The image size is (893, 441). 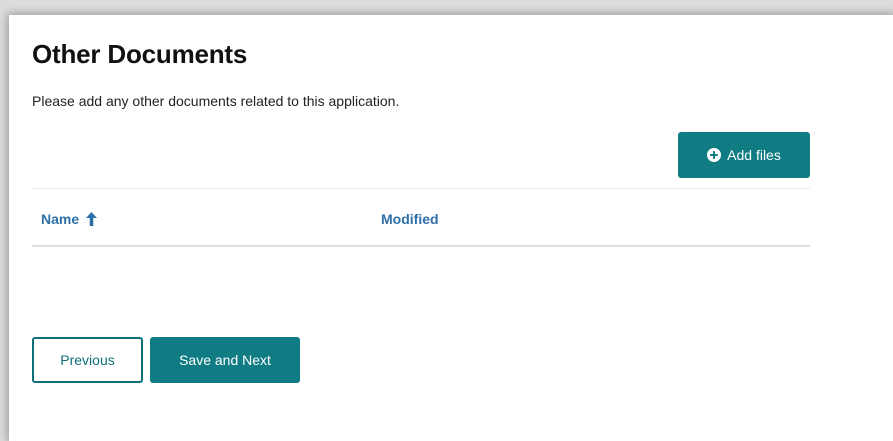 I want to click on add-files-button: Add files, so click(x=744, y=155).